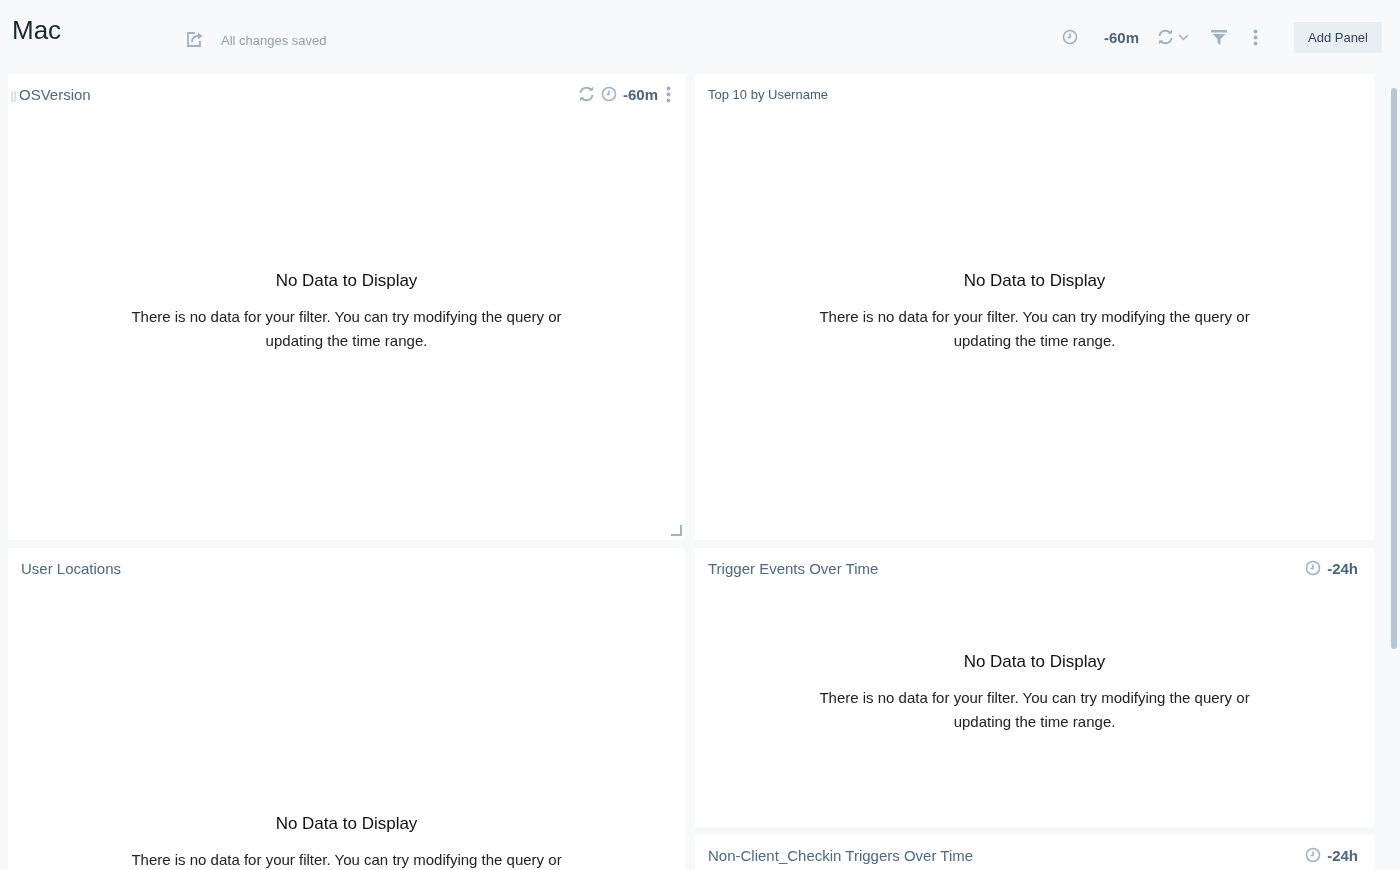 The image size is (1400, 870). I want to click on time-range: -60m, so click(1121, 37).